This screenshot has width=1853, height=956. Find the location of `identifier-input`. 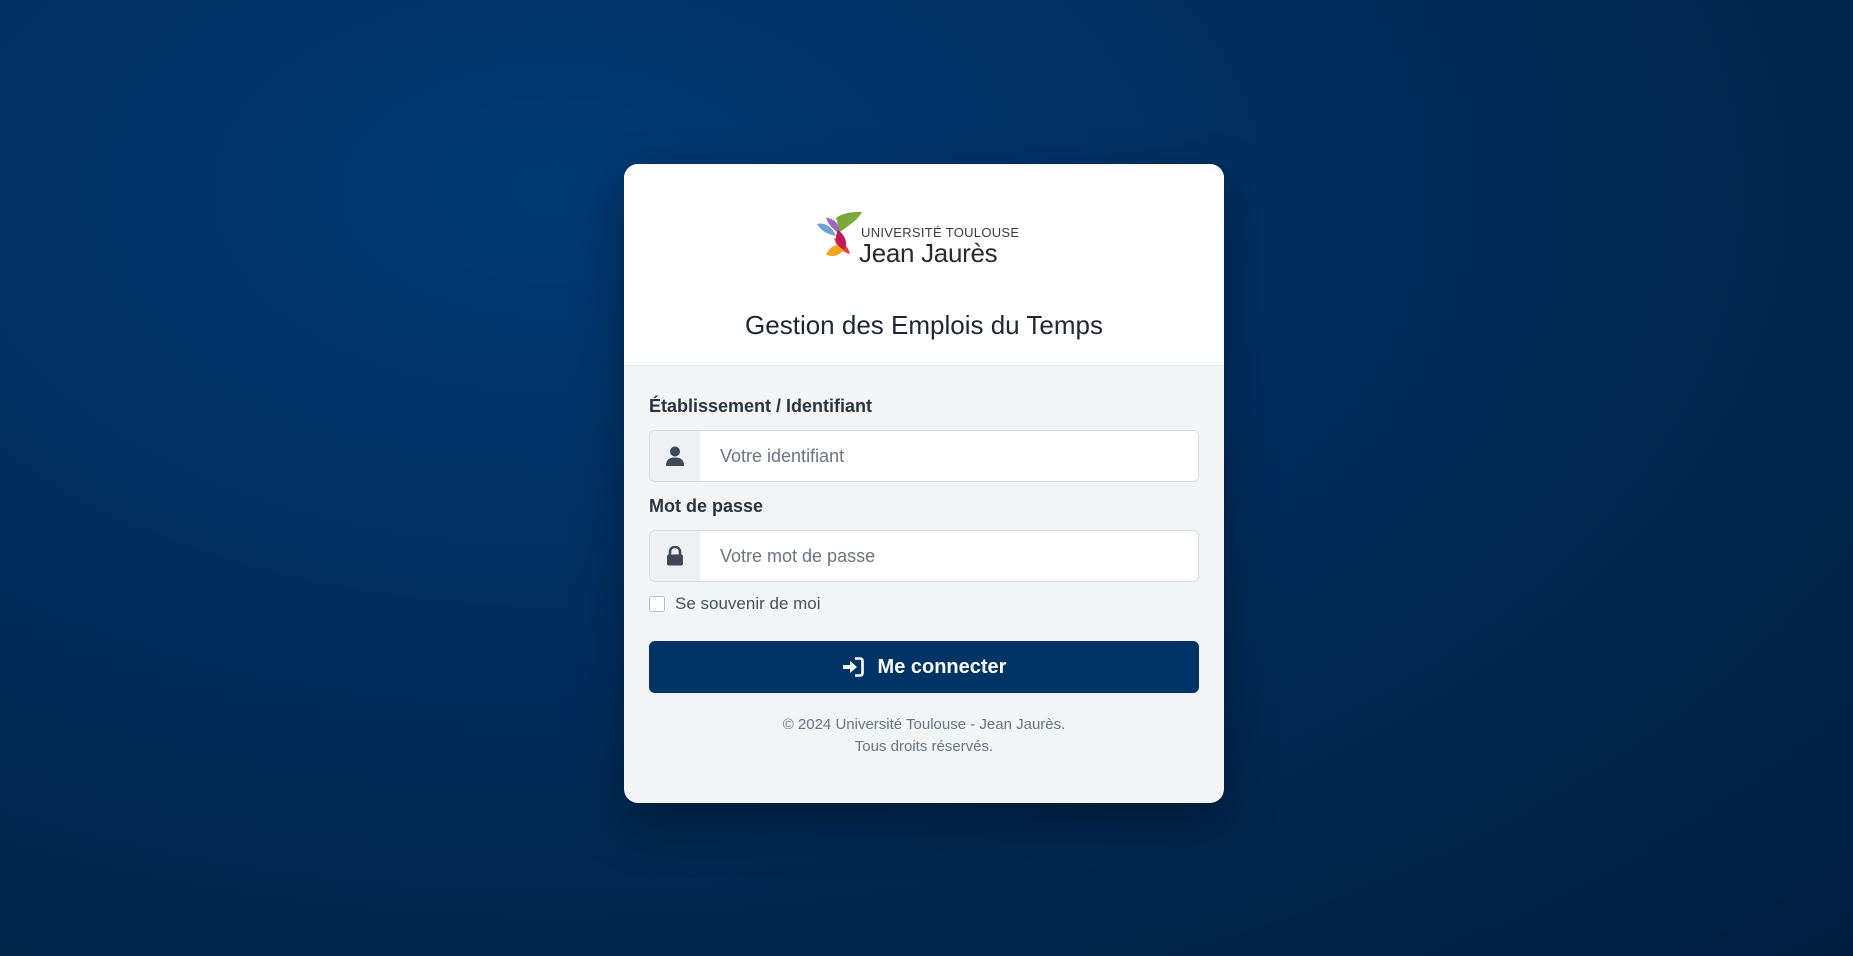

identifier-input is located at coordinates (949, 456).